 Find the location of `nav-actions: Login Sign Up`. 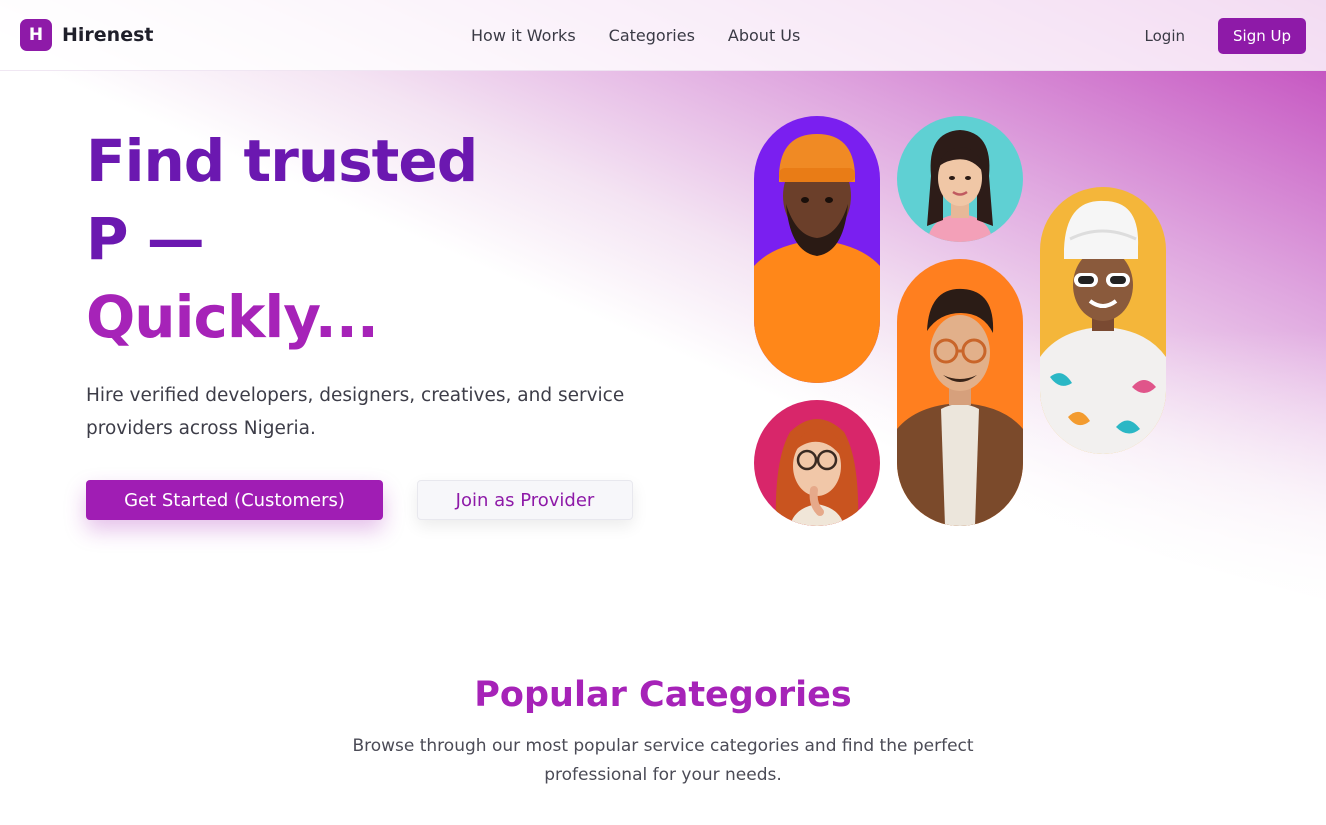

nav-actions: Login Sign Up is located at coordinates (1225, 35).